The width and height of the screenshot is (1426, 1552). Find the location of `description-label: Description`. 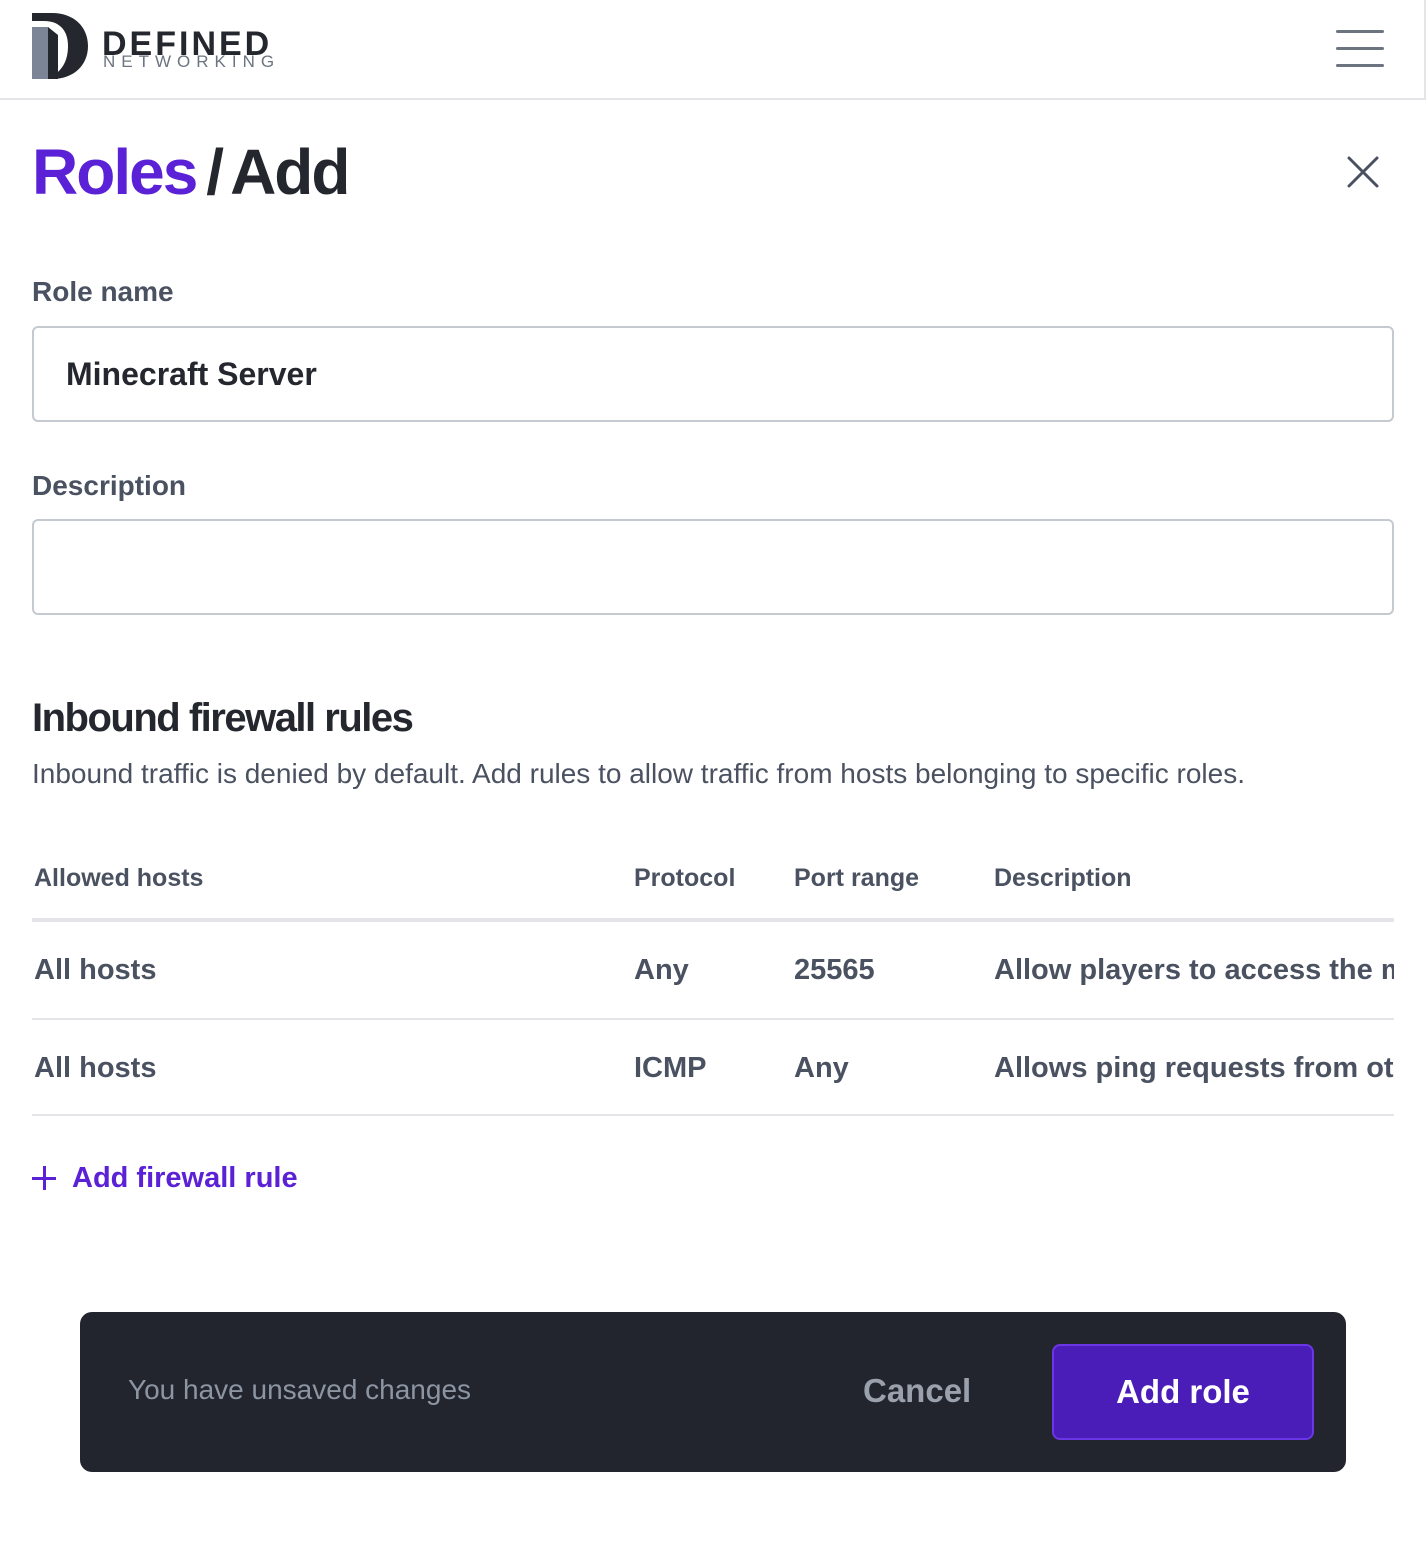

description-label: Description is located at coordinates (109, 485).